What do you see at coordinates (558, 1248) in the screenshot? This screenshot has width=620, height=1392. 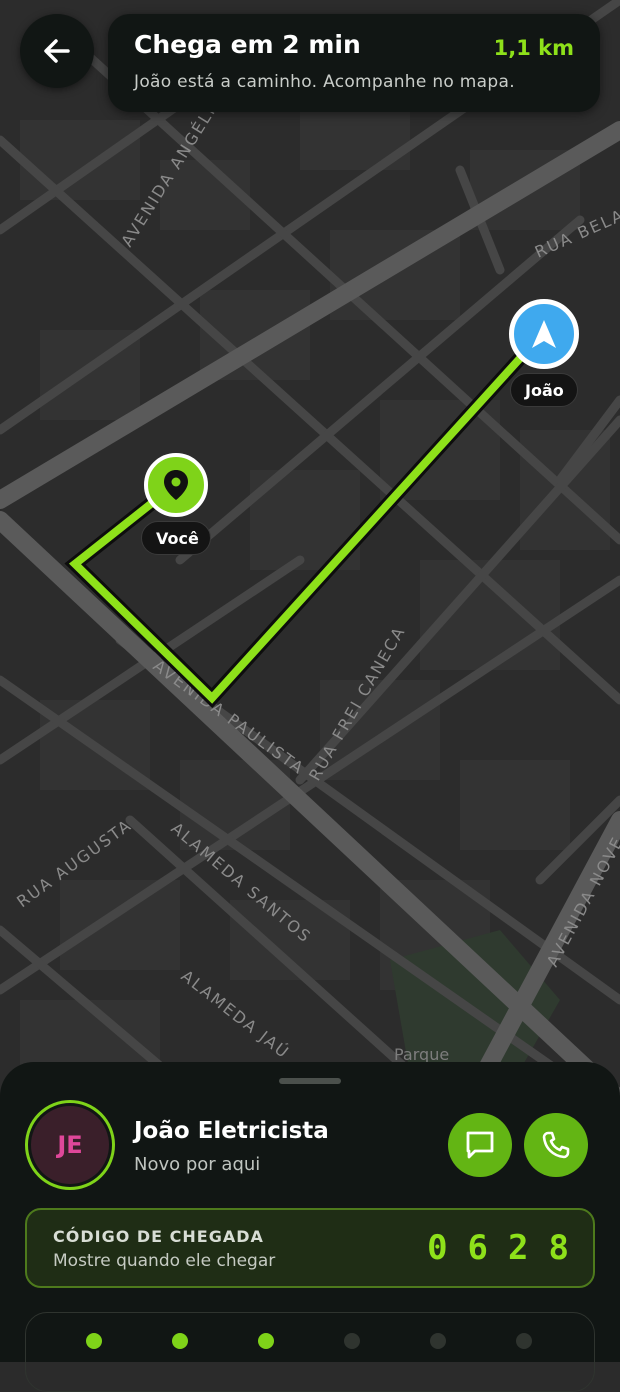 I see `code-digit: 8` at bounding box center [558, 1248].